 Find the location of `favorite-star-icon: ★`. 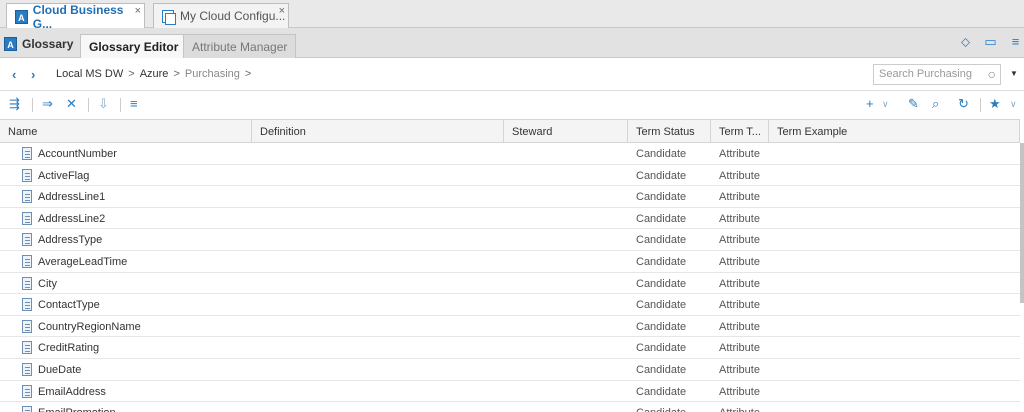

favorite-star-icon: ★ is located at coordinates (995, 104).